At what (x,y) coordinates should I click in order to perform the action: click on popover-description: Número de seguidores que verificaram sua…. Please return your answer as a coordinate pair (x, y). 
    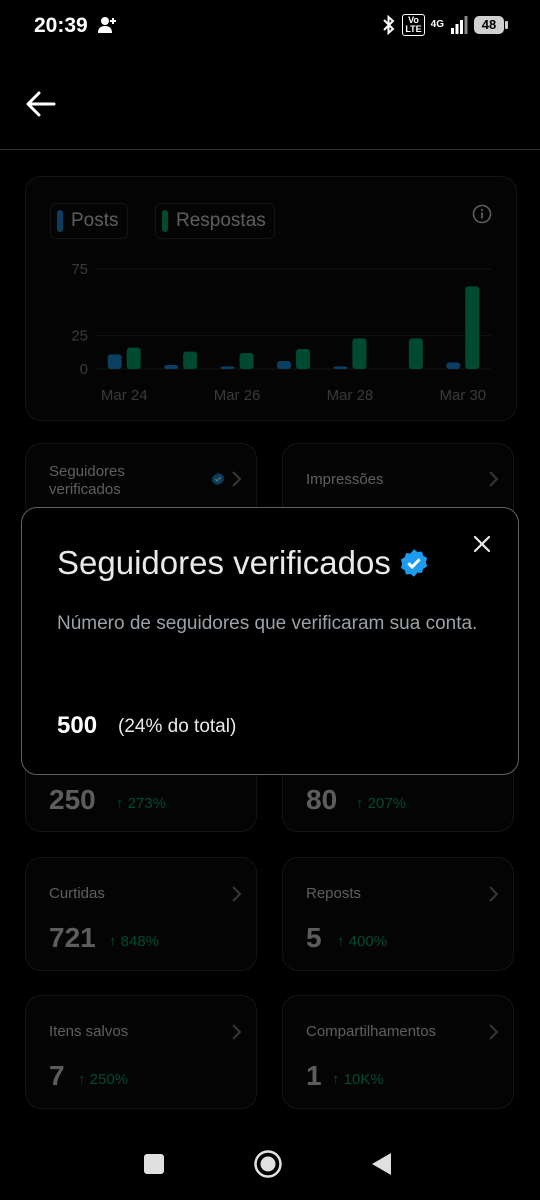
    Looking at the image, I should click on (267, 623).